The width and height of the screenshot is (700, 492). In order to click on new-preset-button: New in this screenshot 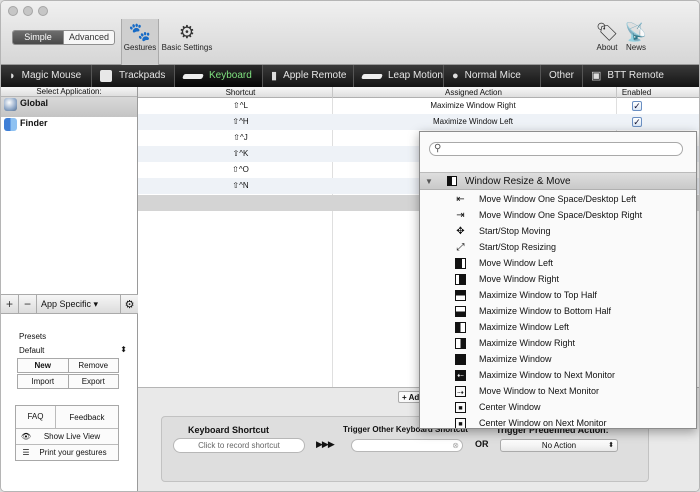, I will do `click(43, 365)`.